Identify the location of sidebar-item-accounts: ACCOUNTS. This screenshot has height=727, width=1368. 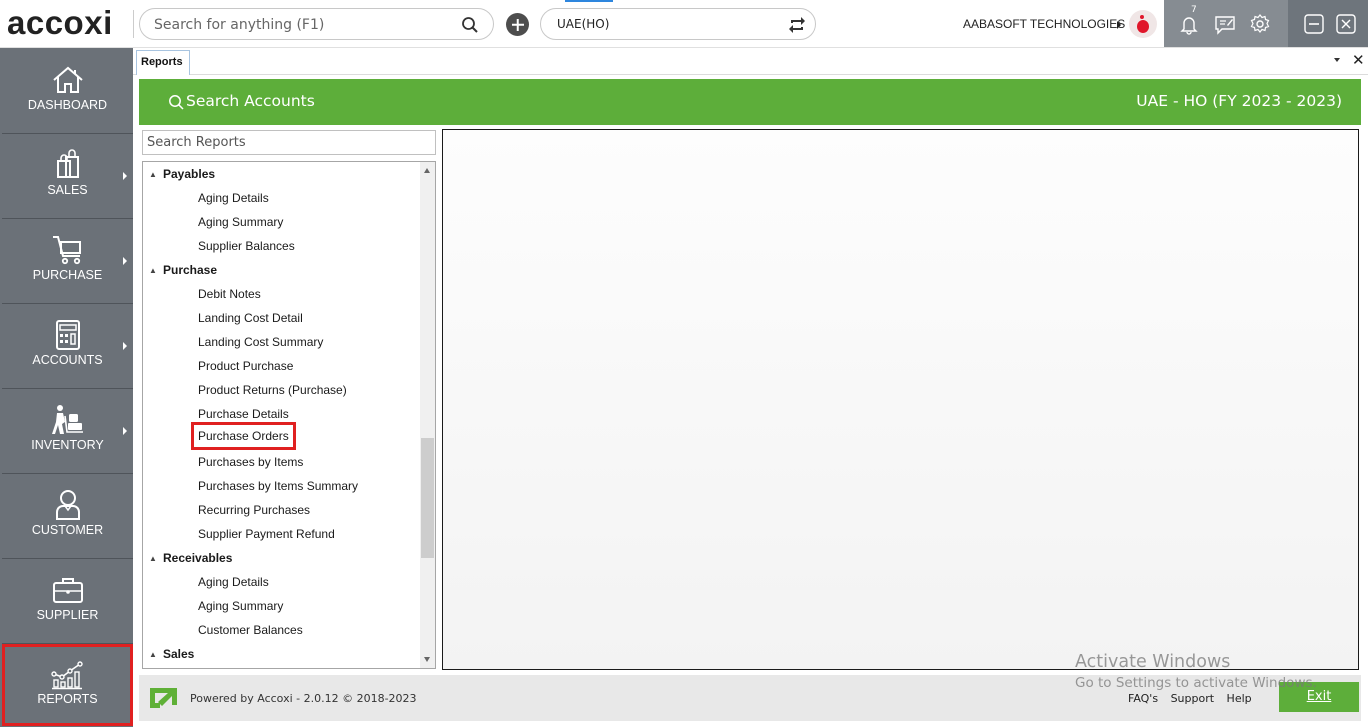
(67, 347).